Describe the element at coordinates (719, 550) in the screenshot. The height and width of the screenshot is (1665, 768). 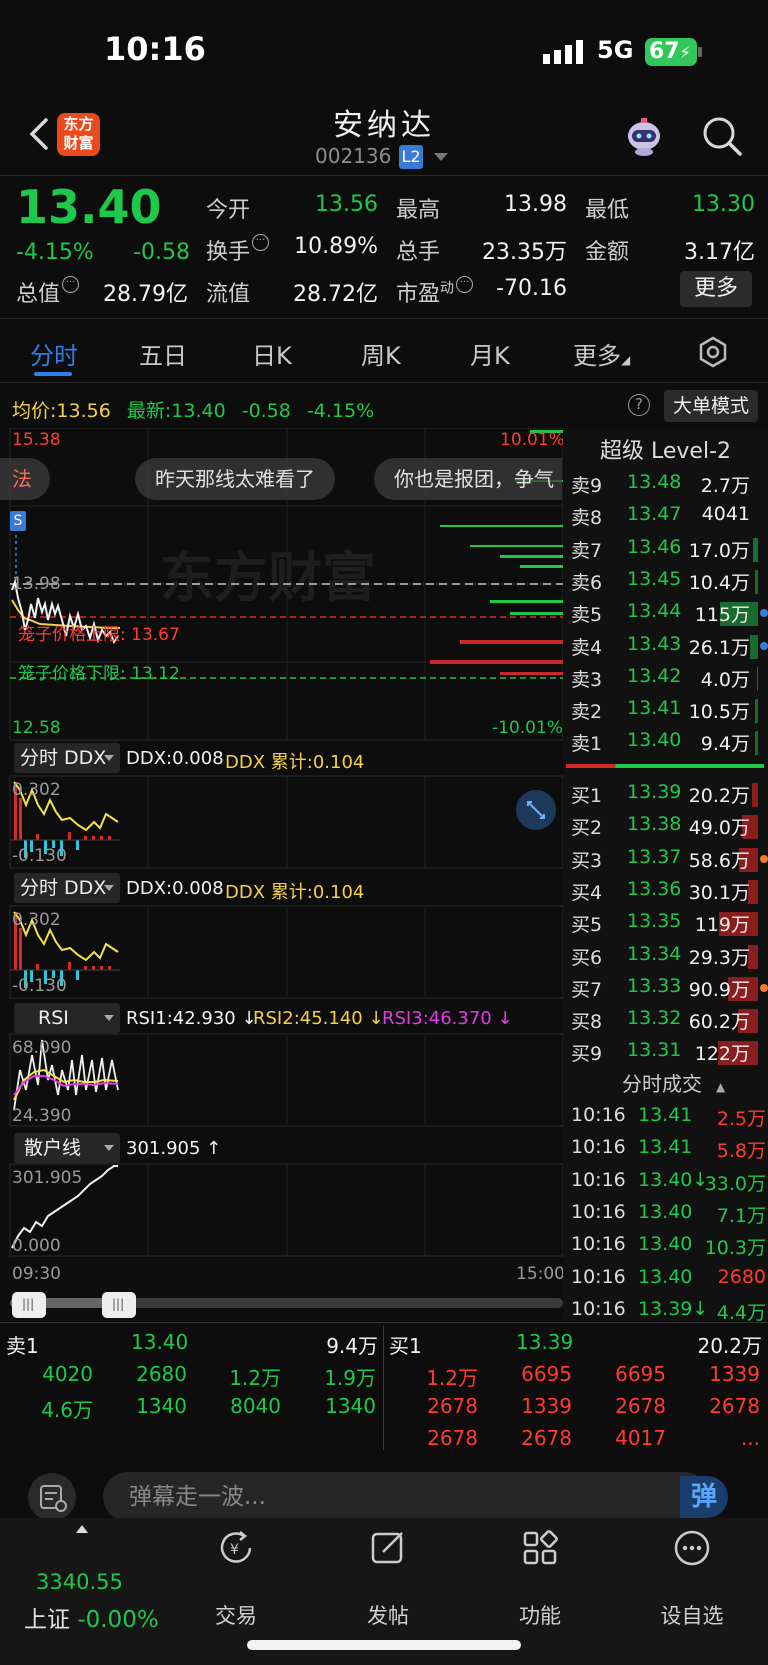
I see `level-volume: 17.0万` at that location.